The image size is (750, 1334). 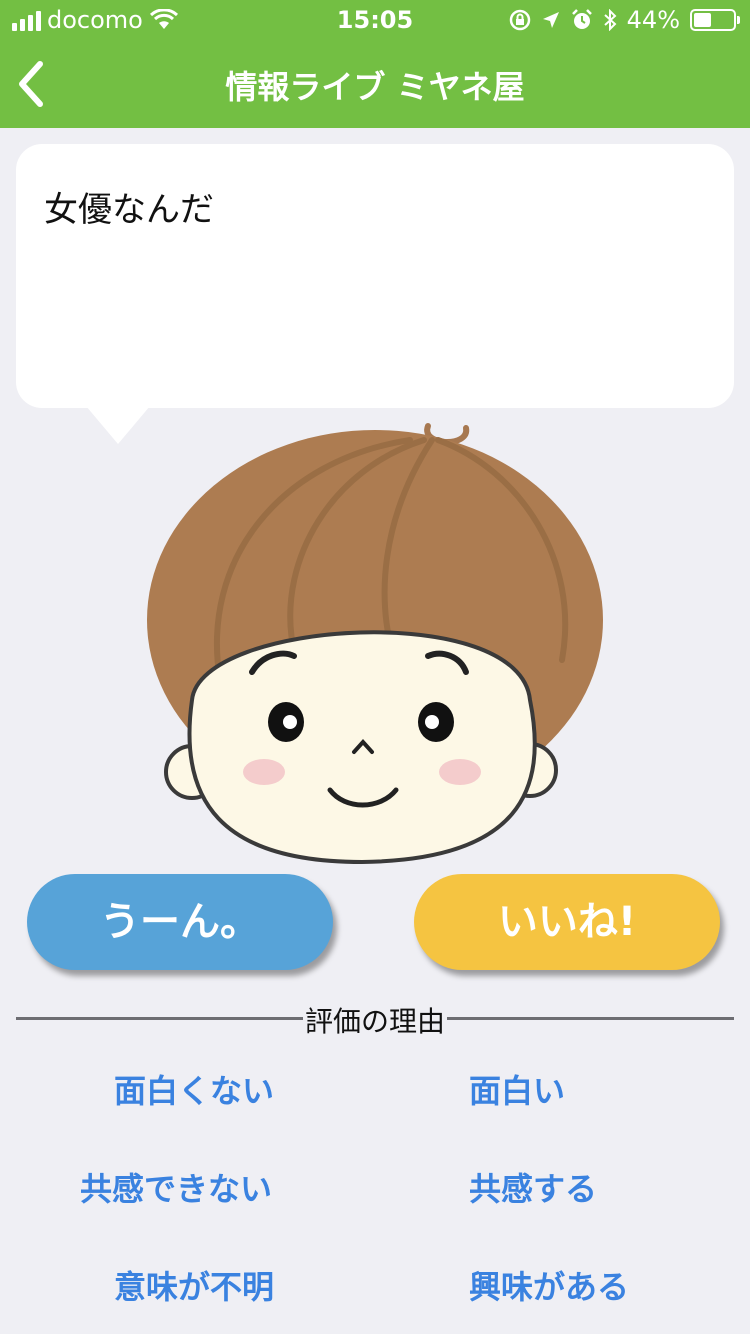 What do you see at coordinates (610, 20) in the screenshot?
I see `bluetooth-icon` at bounding box center [610, 20].